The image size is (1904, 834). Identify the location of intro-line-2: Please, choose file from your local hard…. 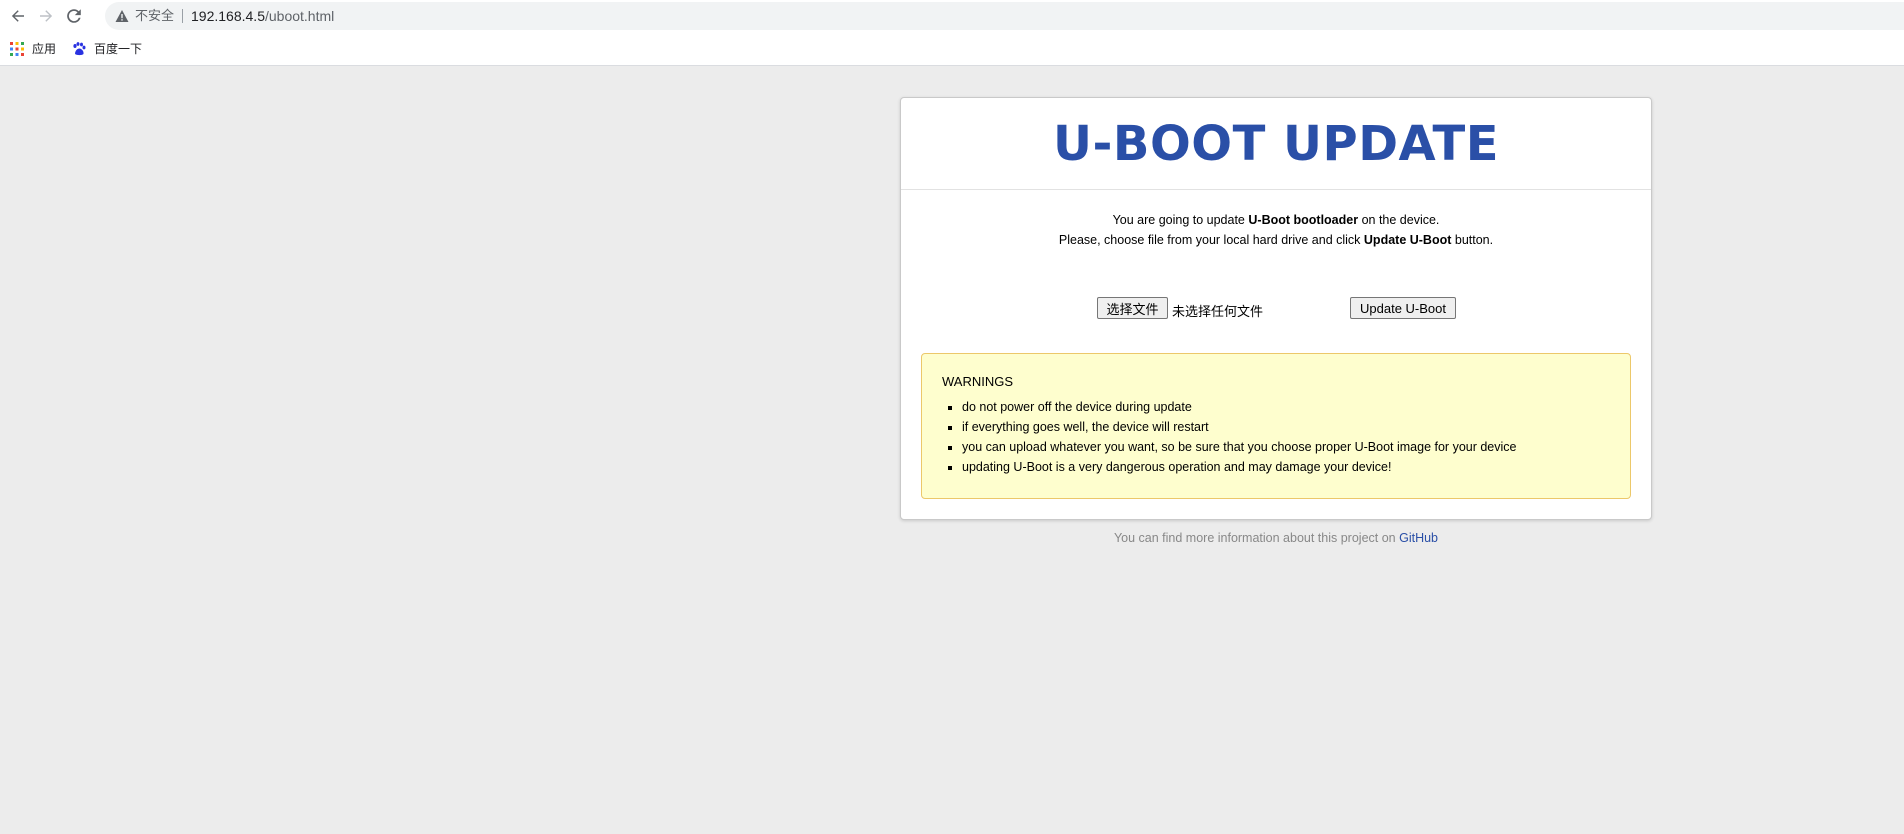
(1276, 240).